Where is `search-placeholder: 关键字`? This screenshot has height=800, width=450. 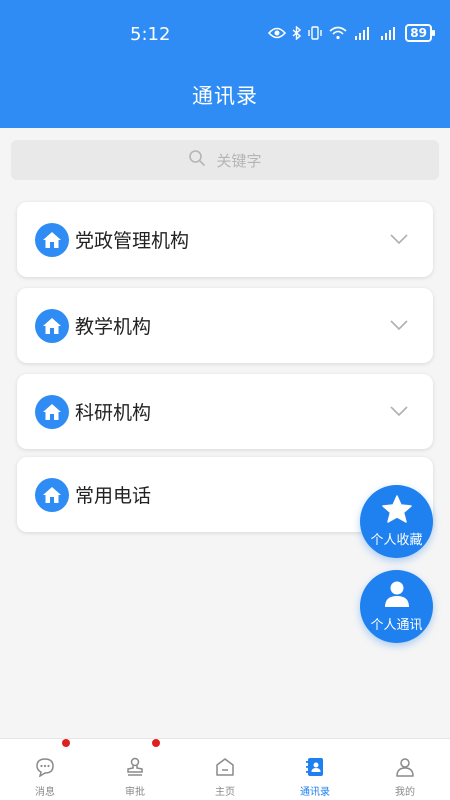
search-placeholder: 关键字 is located at coordinates (239, 160).